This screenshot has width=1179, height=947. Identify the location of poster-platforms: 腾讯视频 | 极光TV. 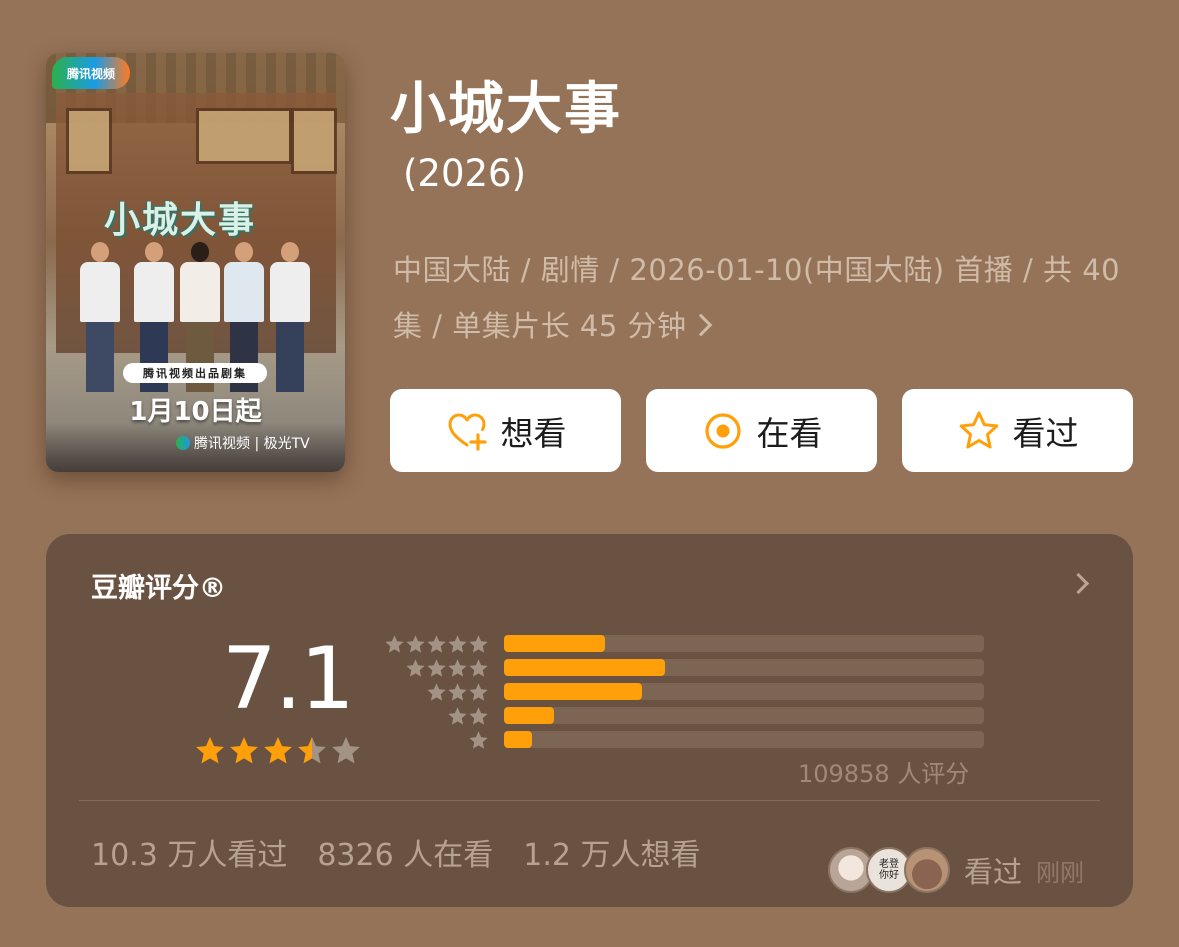
(243, 443).